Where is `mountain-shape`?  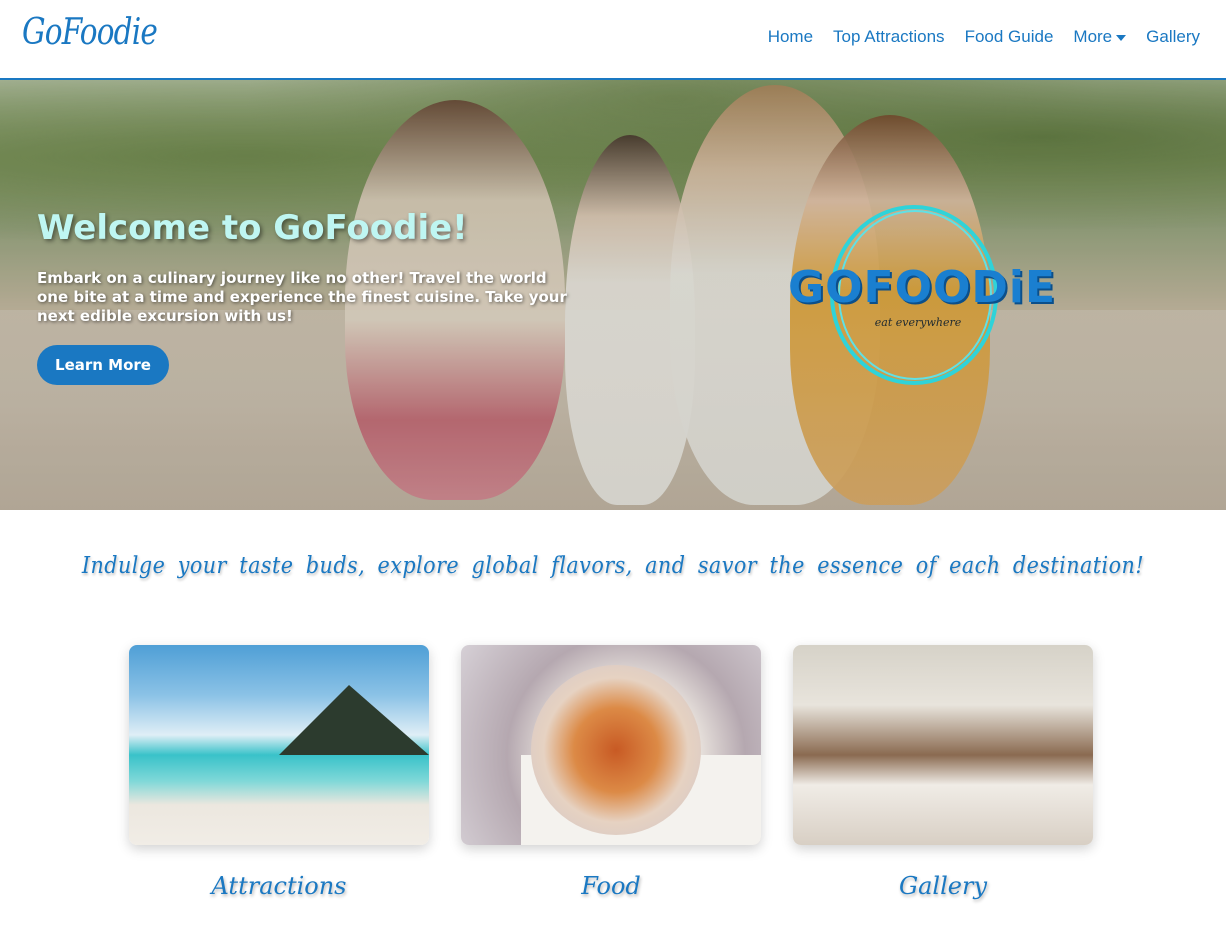
mountain-shape is located at coordinates (354, 720).